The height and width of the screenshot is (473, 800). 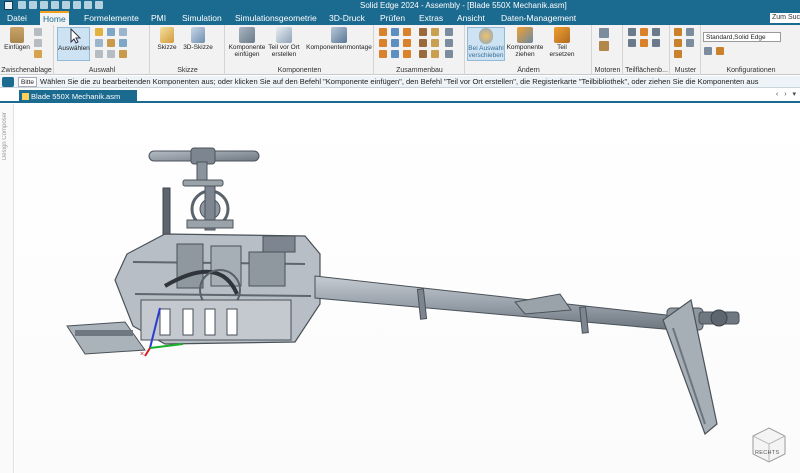 I want to click on tab-extras: Extras, so click(x=431, y=18).